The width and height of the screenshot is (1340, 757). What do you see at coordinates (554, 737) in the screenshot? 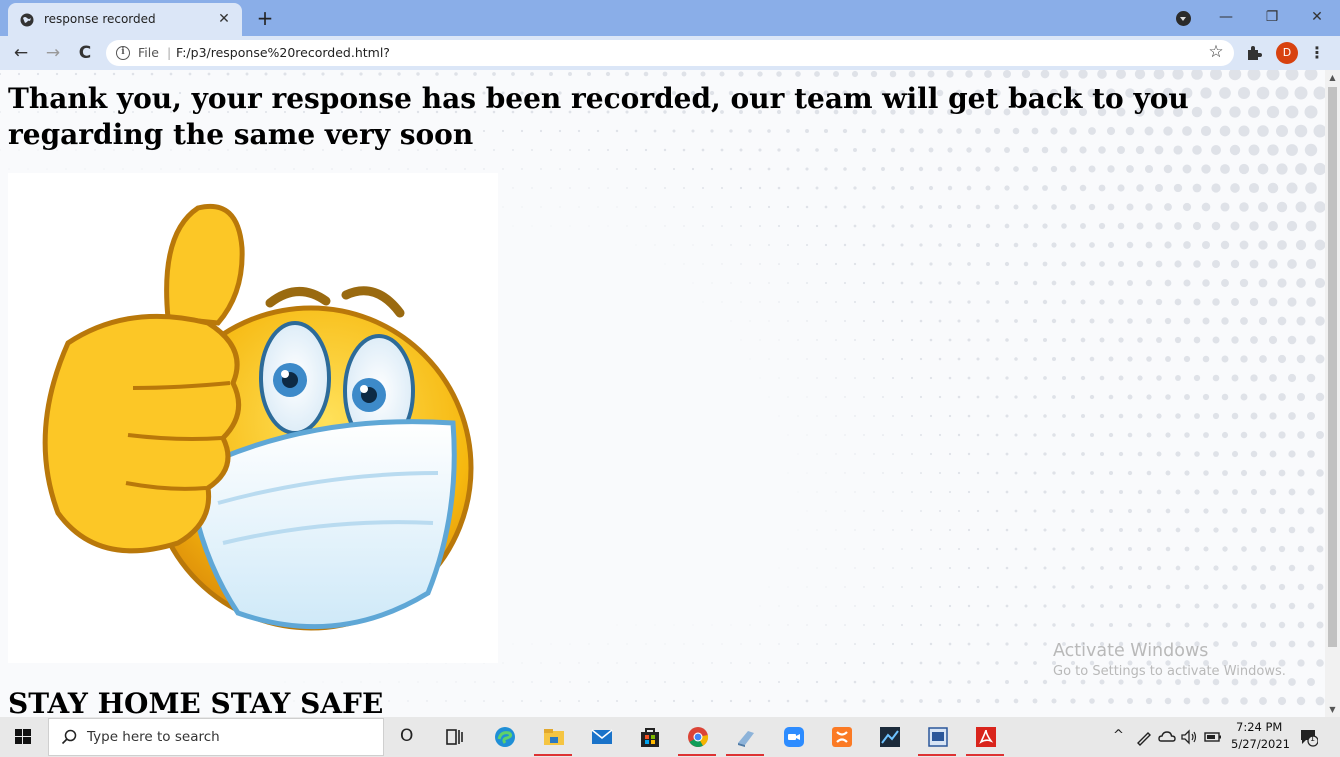
I see `file-explorer-icon` at bounding box center [554, 737].